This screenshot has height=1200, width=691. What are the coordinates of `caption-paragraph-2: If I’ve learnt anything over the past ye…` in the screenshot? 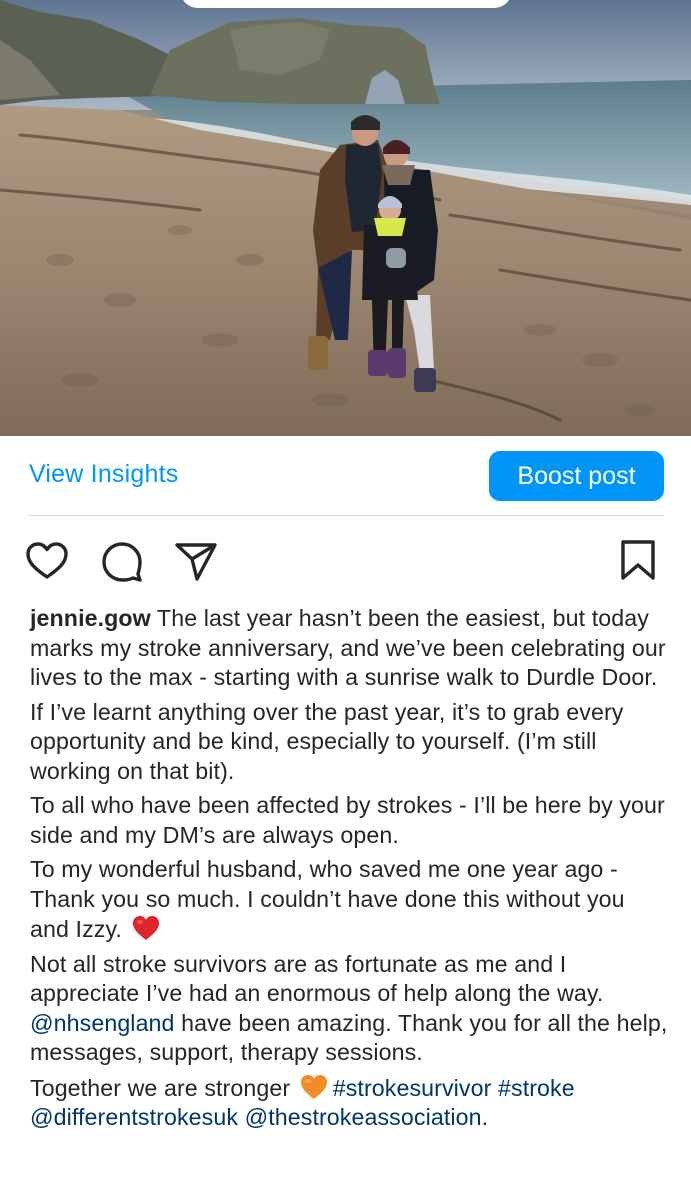 It's located at (327, 741).